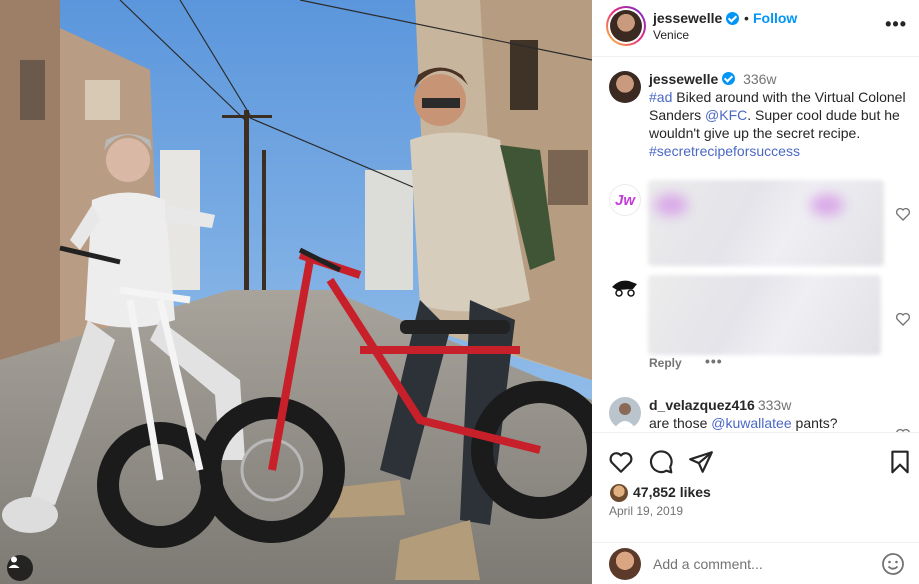  What do you see at coordinates (646, 511) in the screenshot?
I see `post-date: April 19, 2019` at bounding box center [646, 511].